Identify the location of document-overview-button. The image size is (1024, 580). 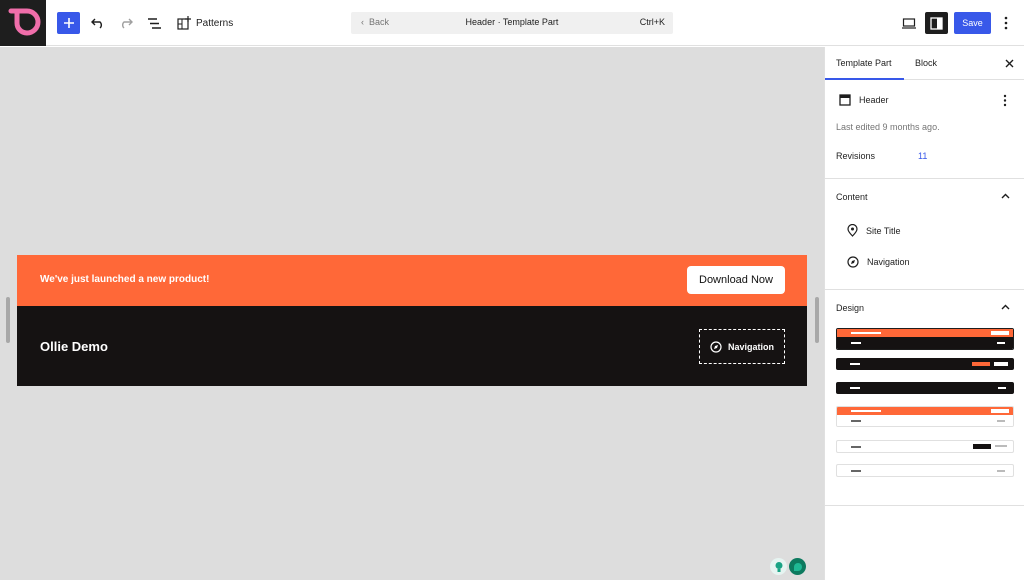
(154, 23).